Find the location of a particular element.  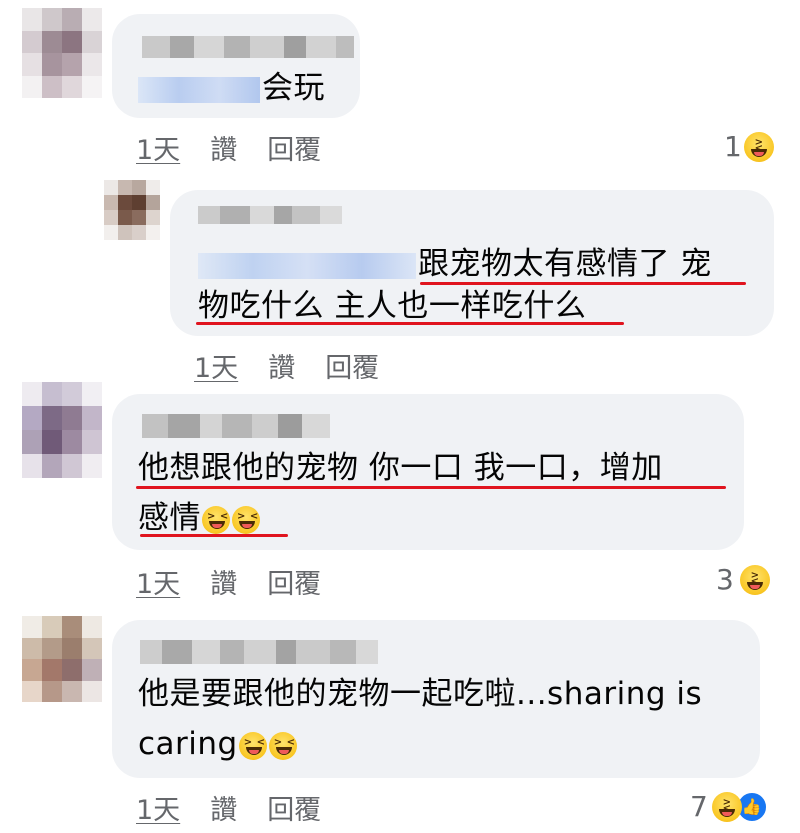

reaction-count: 7 is located at coordinates (699, 806).